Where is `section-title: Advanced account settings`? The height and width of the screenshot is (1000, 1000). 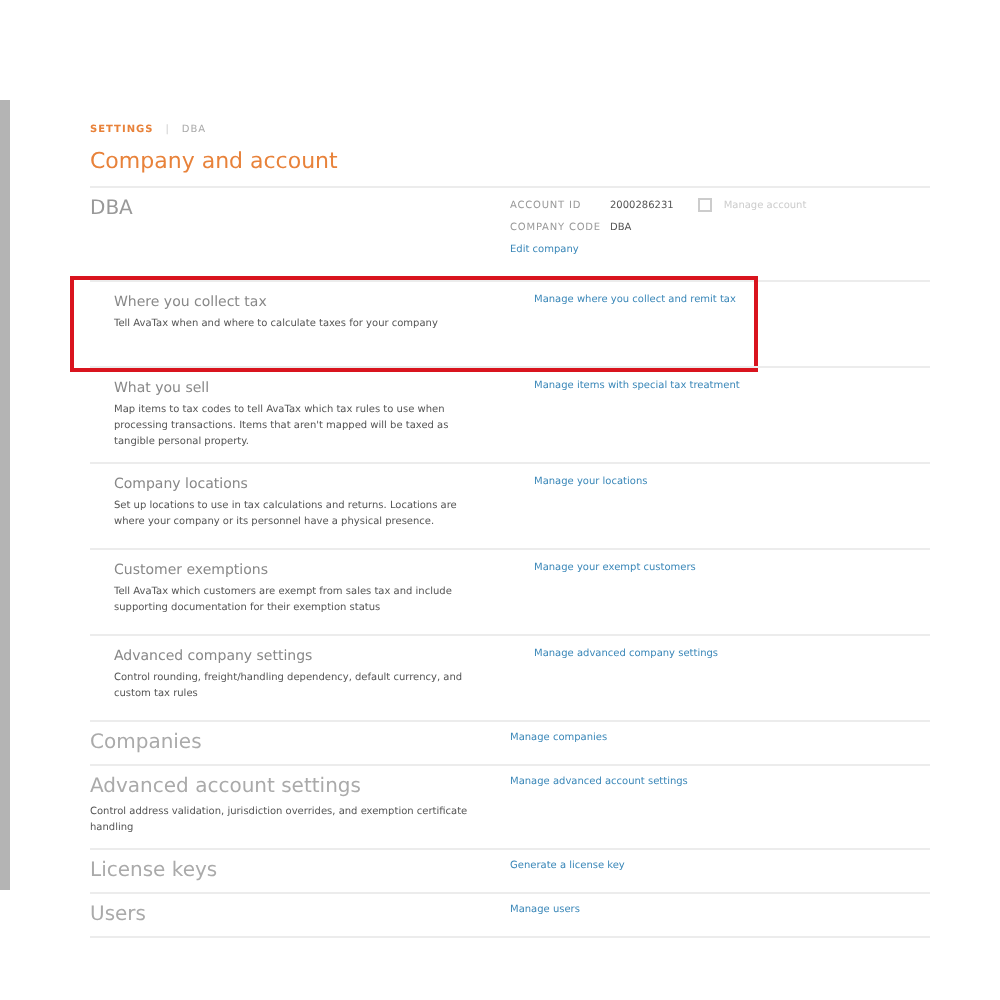 section-title: Advanced account settings is located at coordinates (226, 787).